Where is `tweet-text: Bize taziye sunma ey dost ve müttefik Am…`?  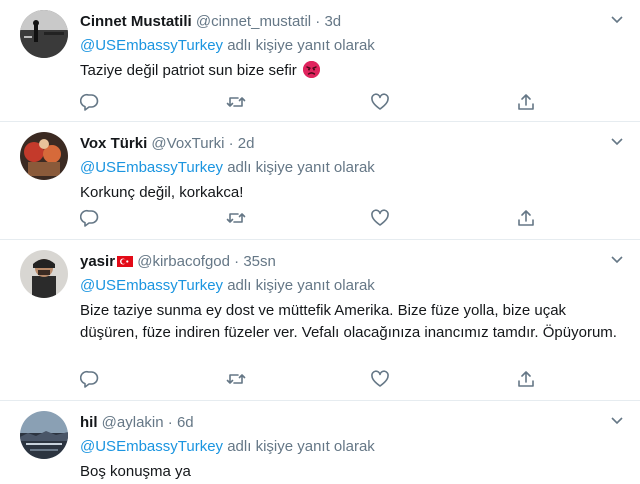
tweet-text: Bize taziye sunma ey dost ve müttefik Am… is located at coordinates (348, 321).